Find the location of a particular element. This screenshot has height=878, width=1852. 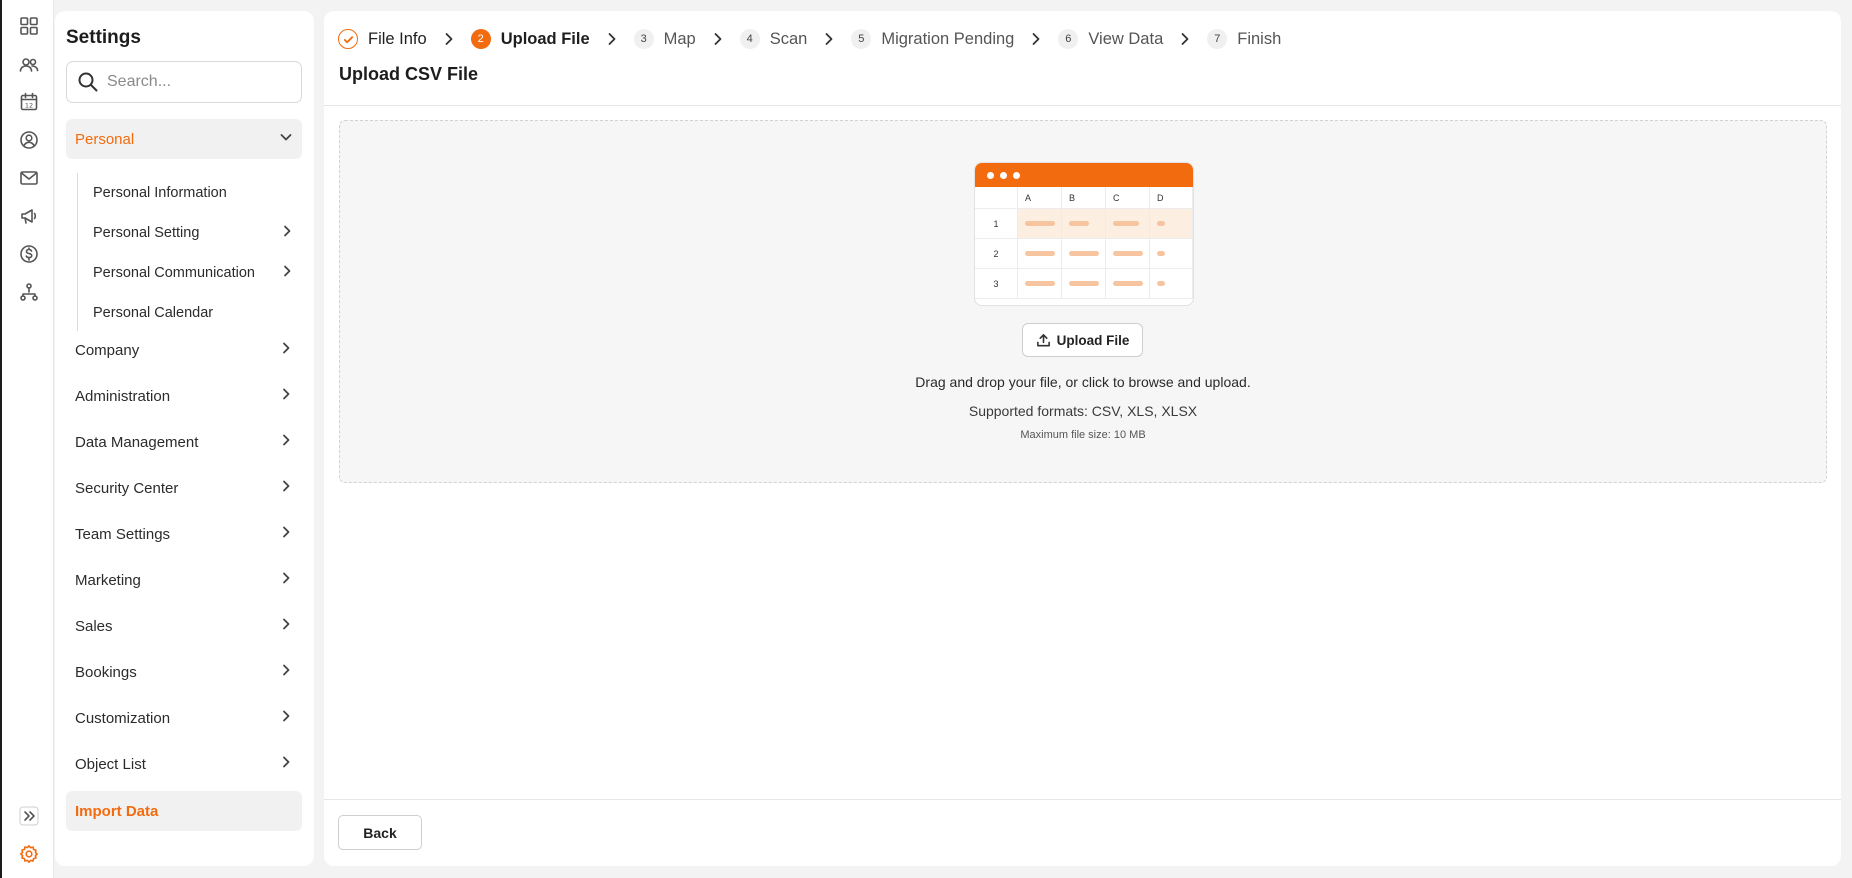

step-label: Scan is located at coordinates (788, 38).